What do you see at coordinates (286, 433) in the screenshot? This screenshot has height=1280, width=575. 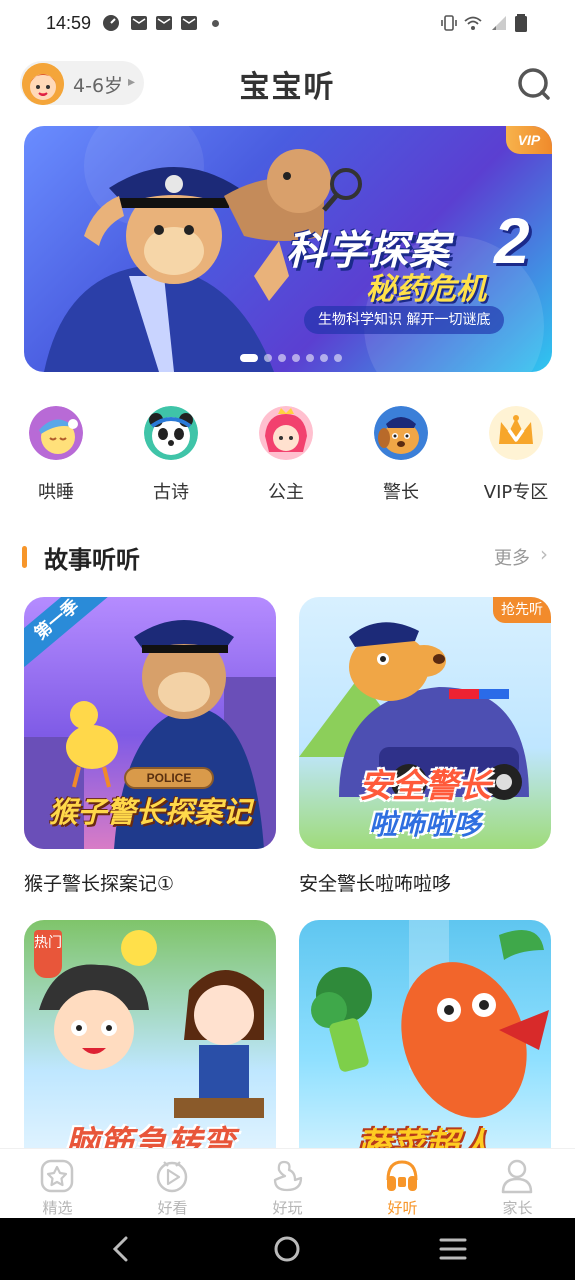 I see `princess-icon` at bounding box center [286, 433].